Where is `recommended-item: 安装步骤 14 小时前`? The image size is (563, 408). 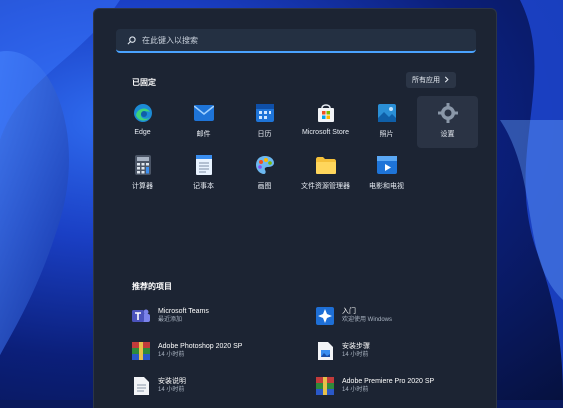
recommended-item: 安装步骤 14 小时前 is located at coordinates (401, 351).